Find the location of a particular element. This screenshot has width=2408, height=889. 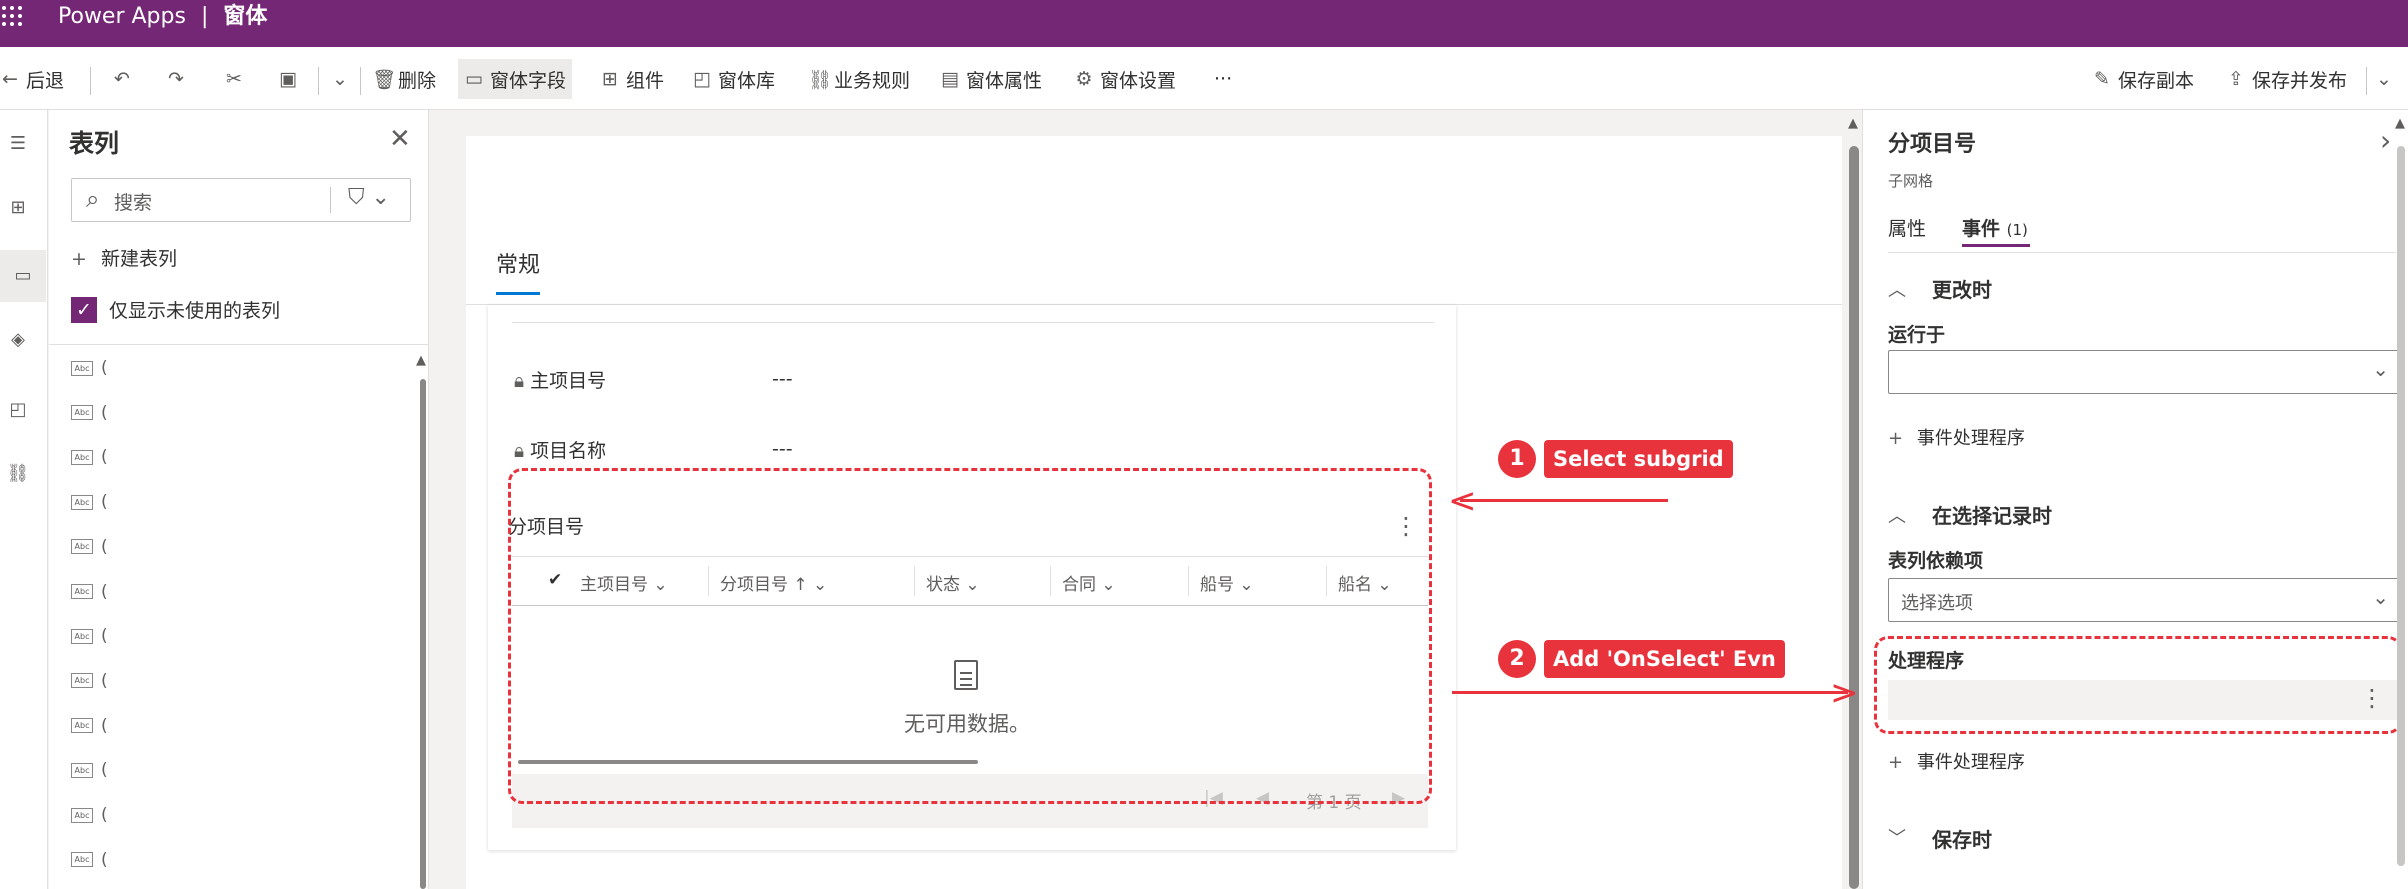

close-icon: ✕ is located at coordinates (400, 139).